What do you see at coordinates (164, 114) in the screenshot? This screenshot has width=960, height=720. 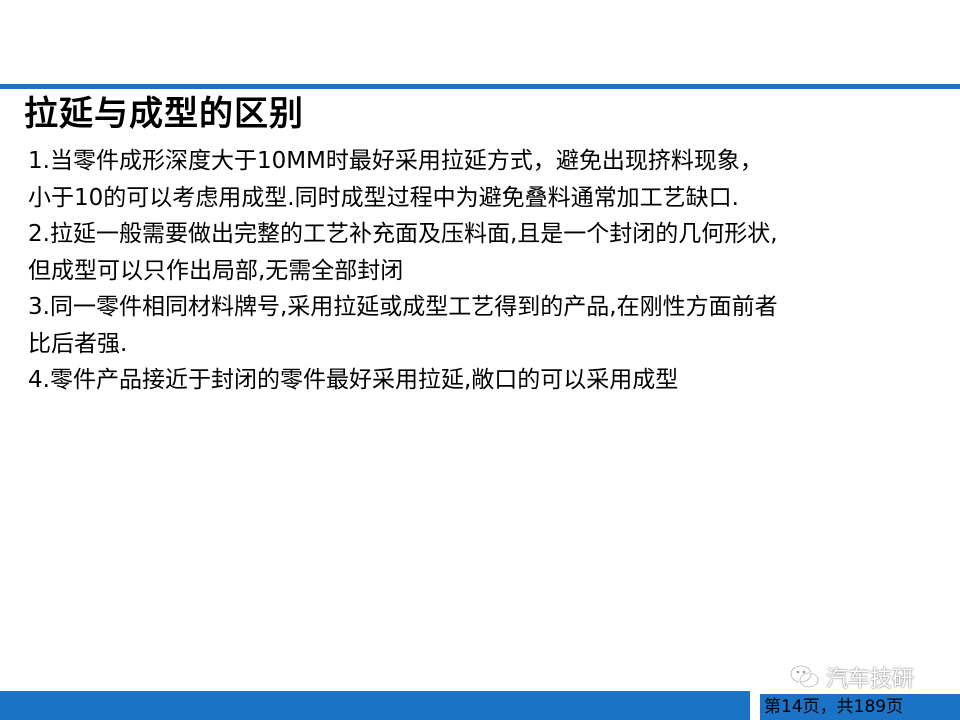 I see `slide-title: 拉延与成型的区别` at bounding box center [164, 114].